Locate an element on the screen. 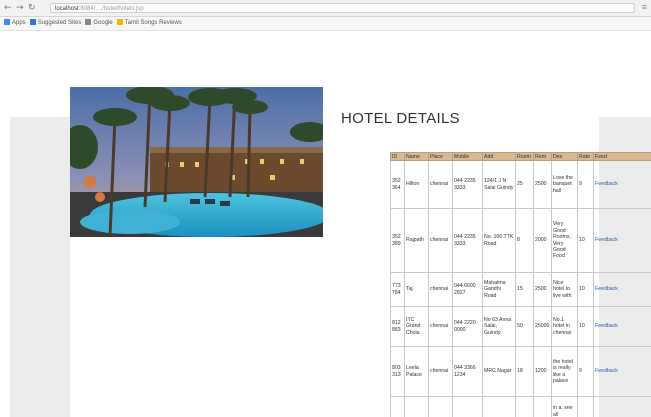 This screenshot has height=417, width=651. table-header-row: ID Name Place Mobile Add Room Rent Des Rate Feed is located at coordinates (520, 156).